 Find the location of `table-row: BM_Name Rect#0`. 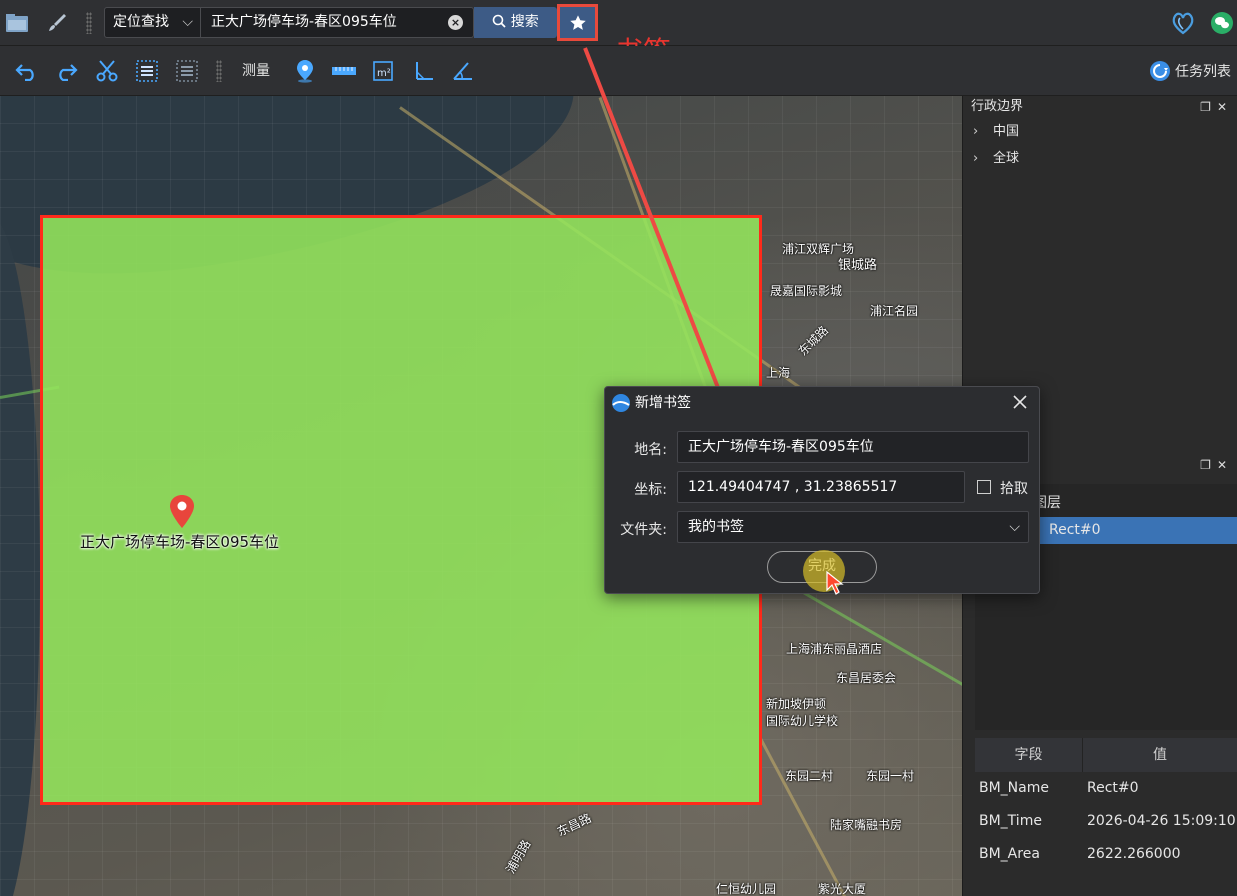

table-row: BM_Name Rect#0 is located at coordinates (1106, 788).